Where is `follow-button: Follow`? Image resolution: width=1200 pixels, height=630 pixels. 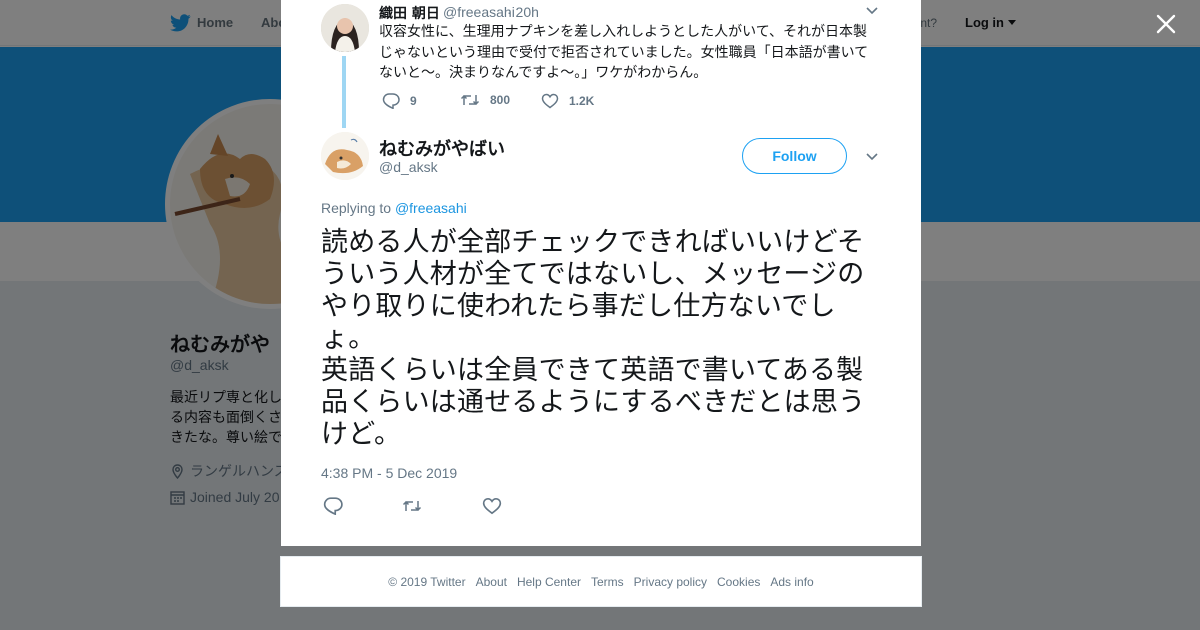 follow-button: Follow is located at coordinates (794, 156).